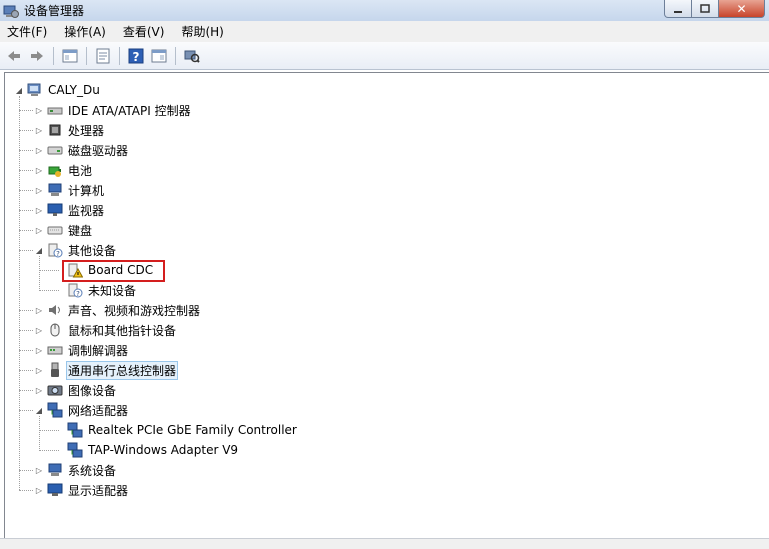 This screenshot has width=769, height=549. I want to click on menu-view: 查看(V), so click(144, 31).